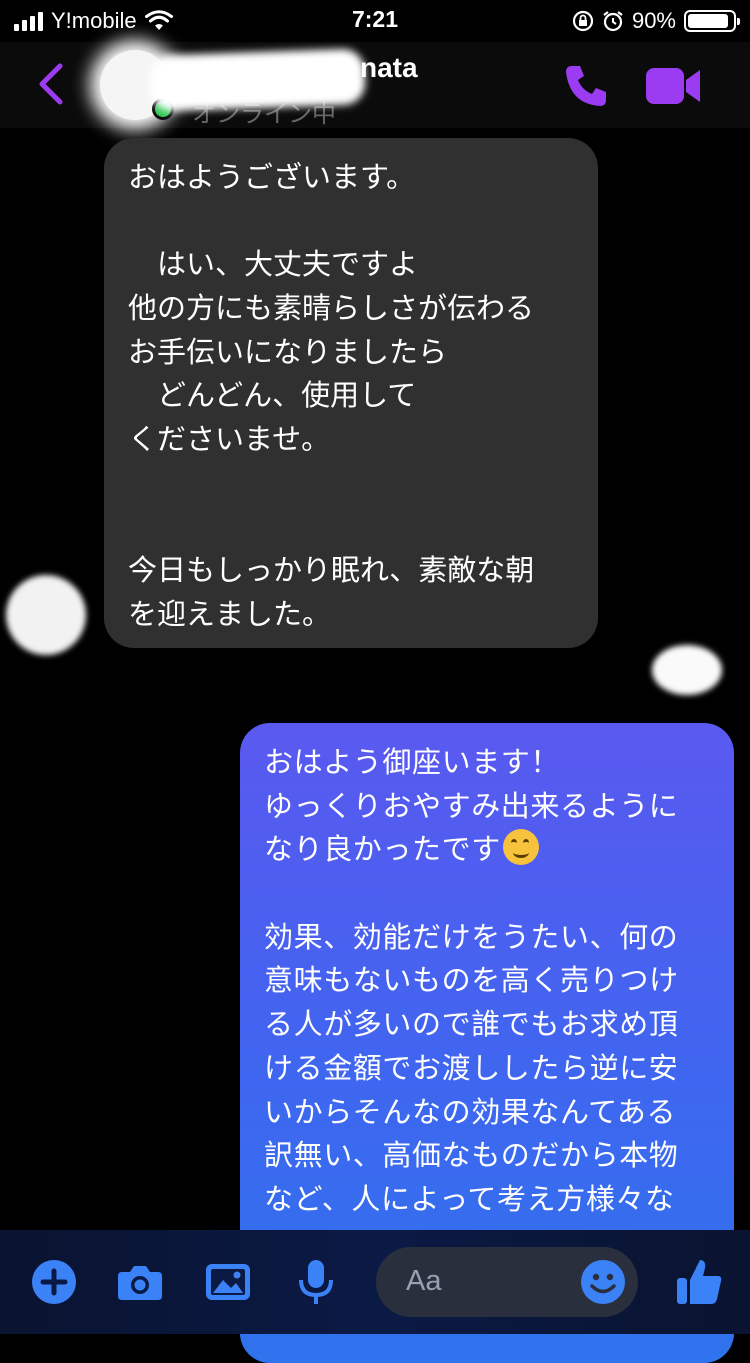 This screenshot has width=750, height=1363. Describe the element at coordinates (708, 21) in the screenshot. I see `battery-fill` at that location.